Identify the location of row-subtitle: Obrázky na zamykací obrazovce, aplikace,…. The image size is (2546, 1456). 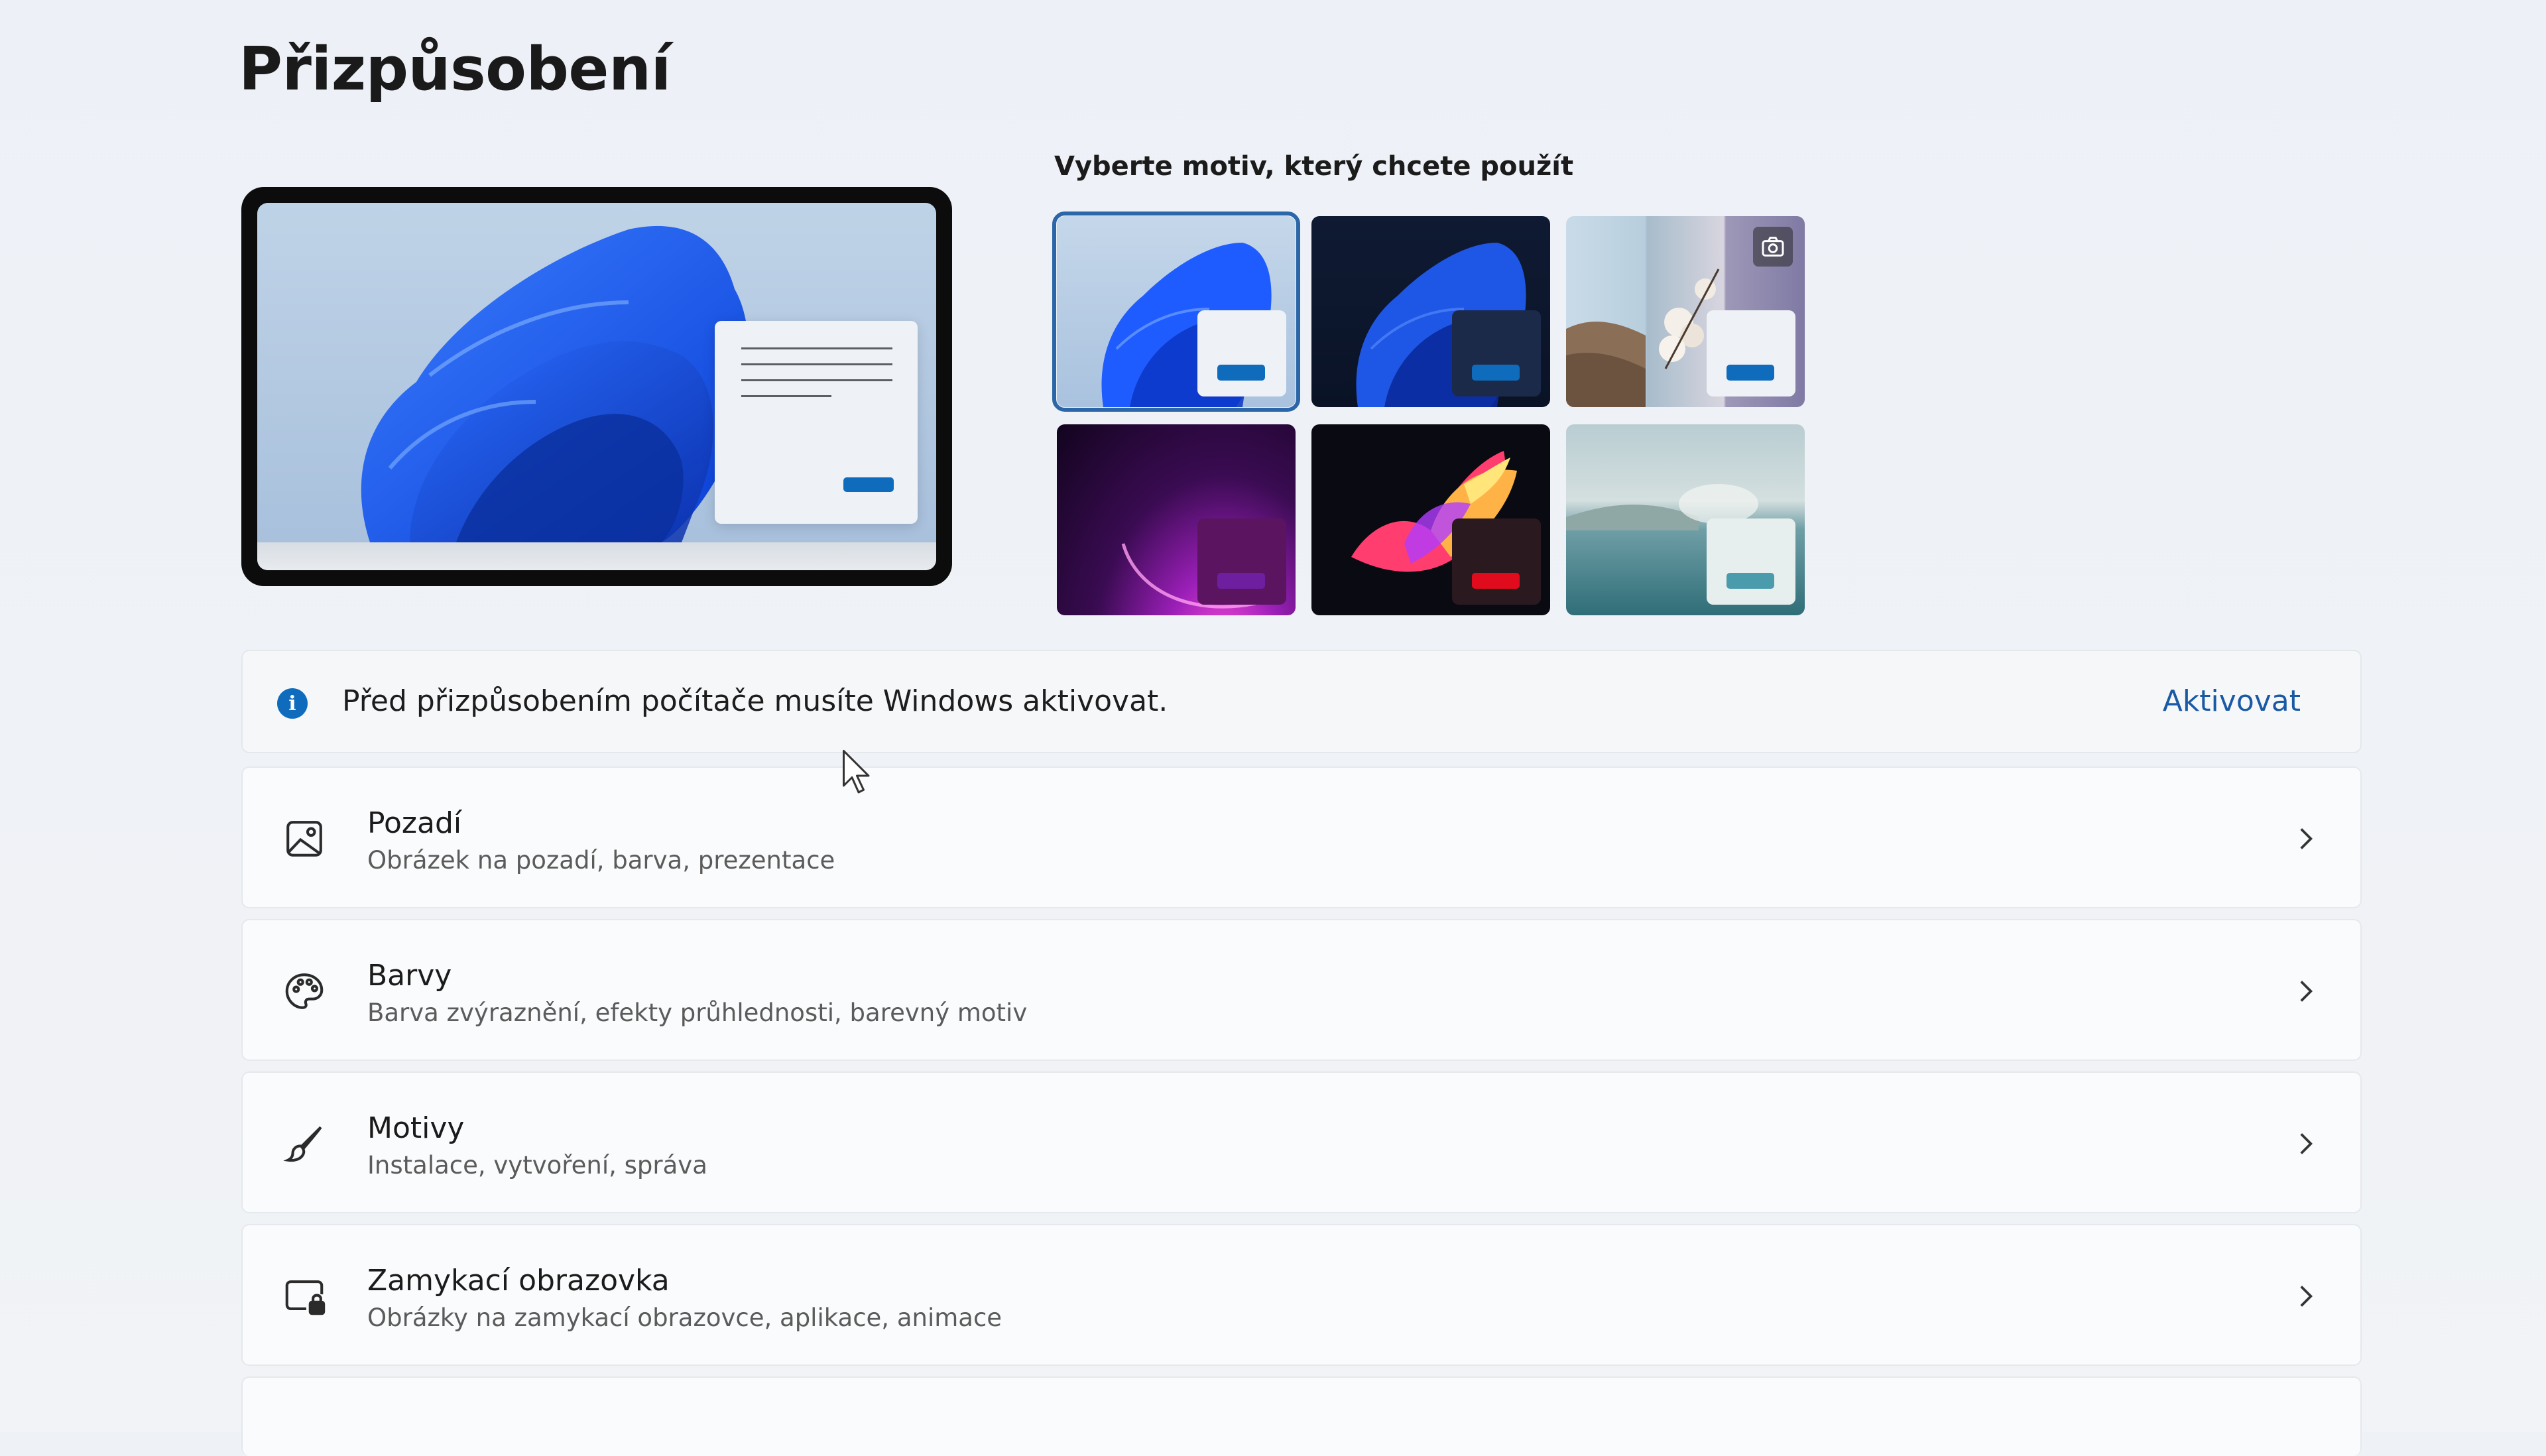
(684, 1318).